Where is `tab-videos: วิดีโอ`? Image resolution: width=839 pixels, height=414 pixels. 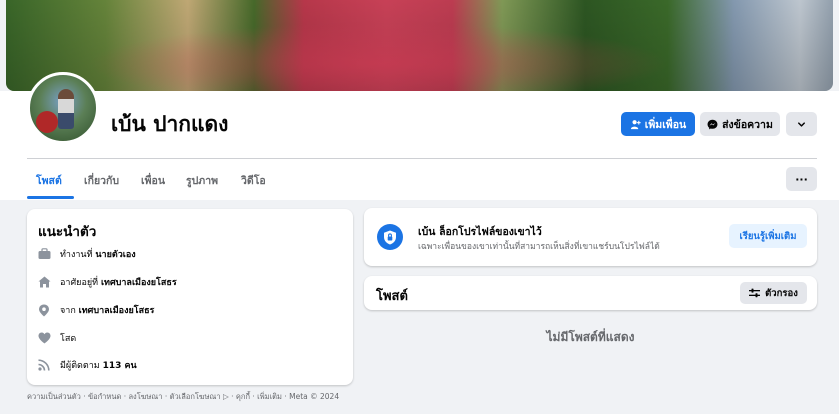 tab-videos: วิดีโอ is located at coordinates (253, 180).